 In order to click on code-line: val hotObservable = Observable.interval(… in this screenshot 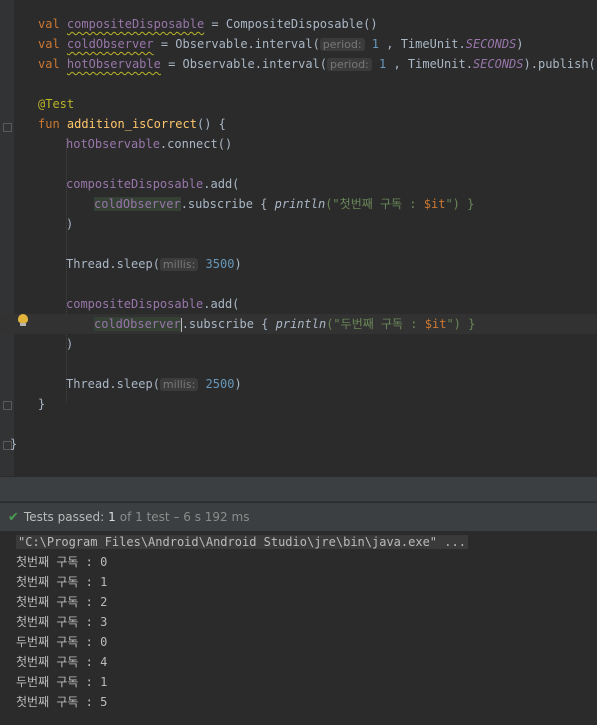, I will do `click(298, 64)`.